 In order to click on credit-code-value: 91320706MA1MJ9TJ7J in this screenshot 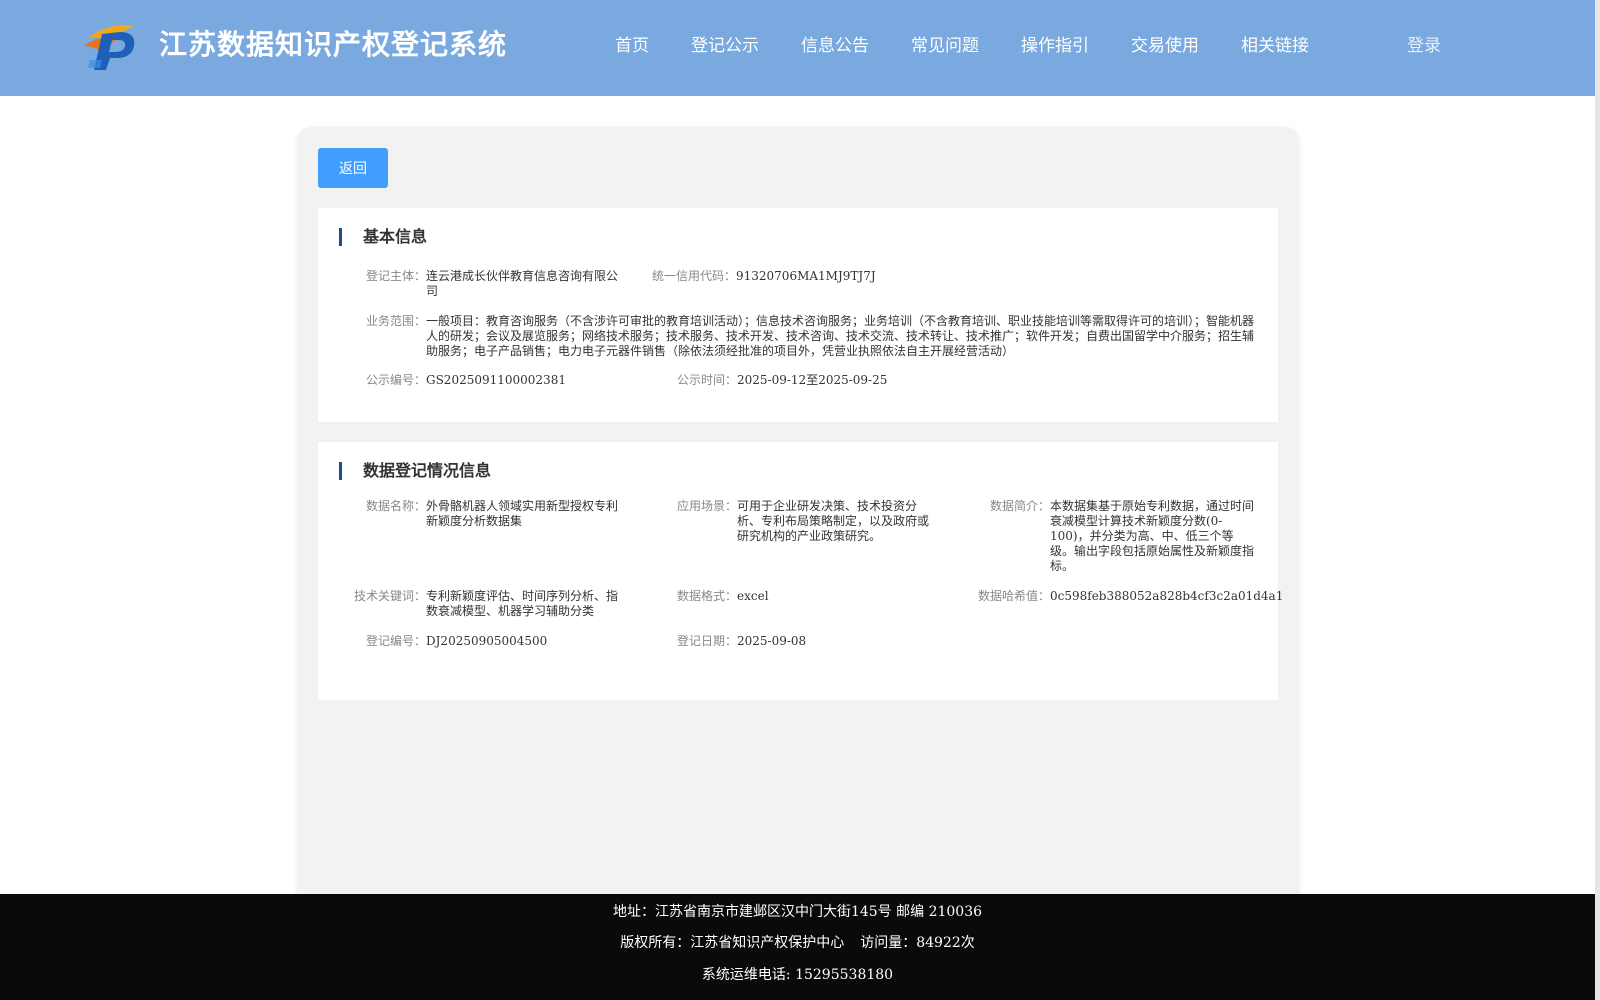, I will do `click(806, 276)`.